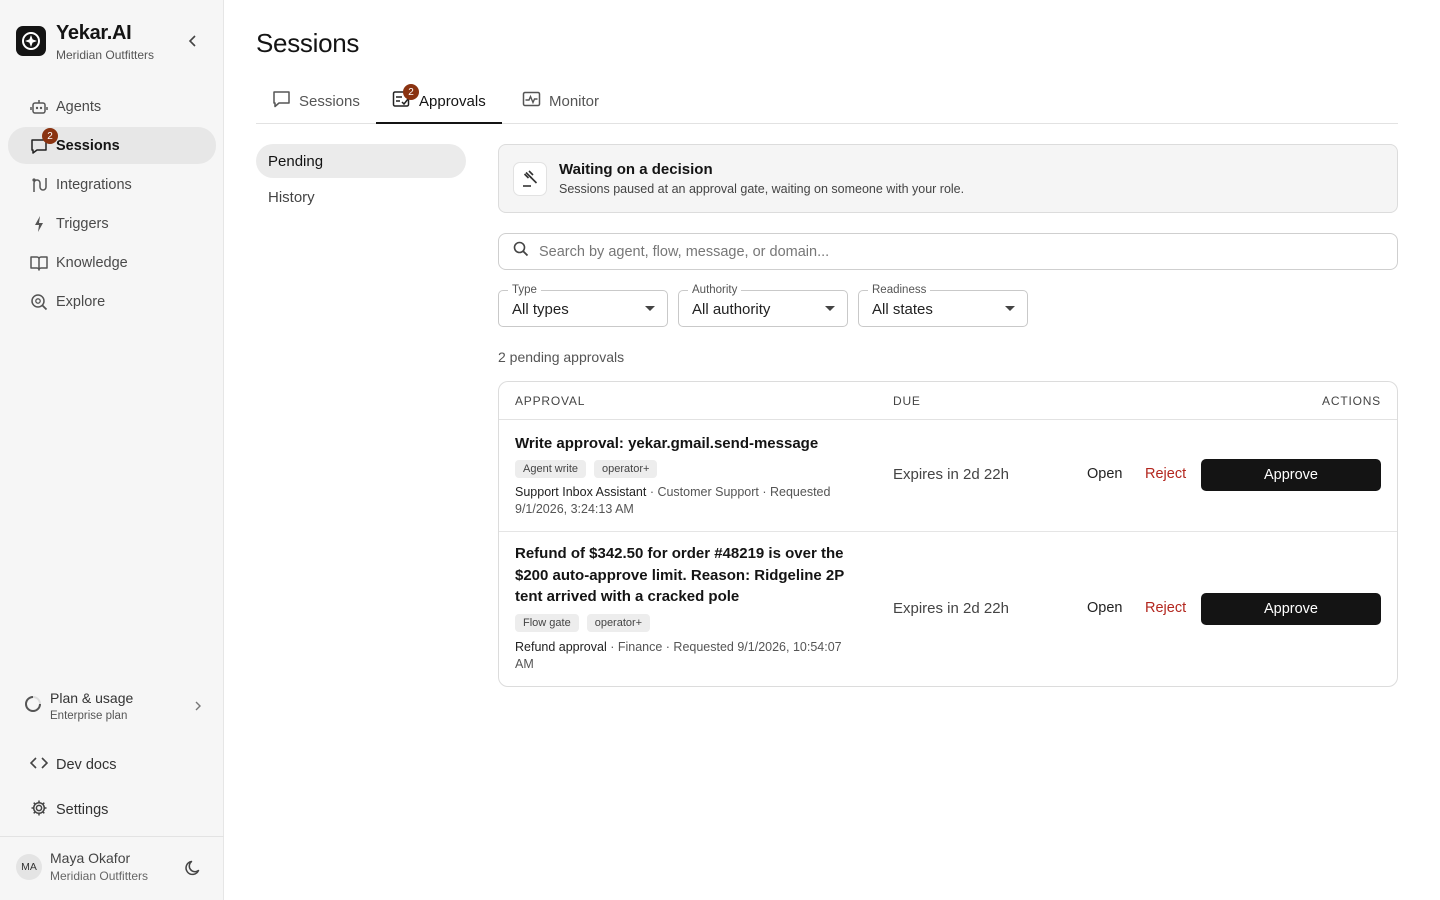 This screenshot has width=1440, height=900. I want to click on moon-icon, so click(193, 868).